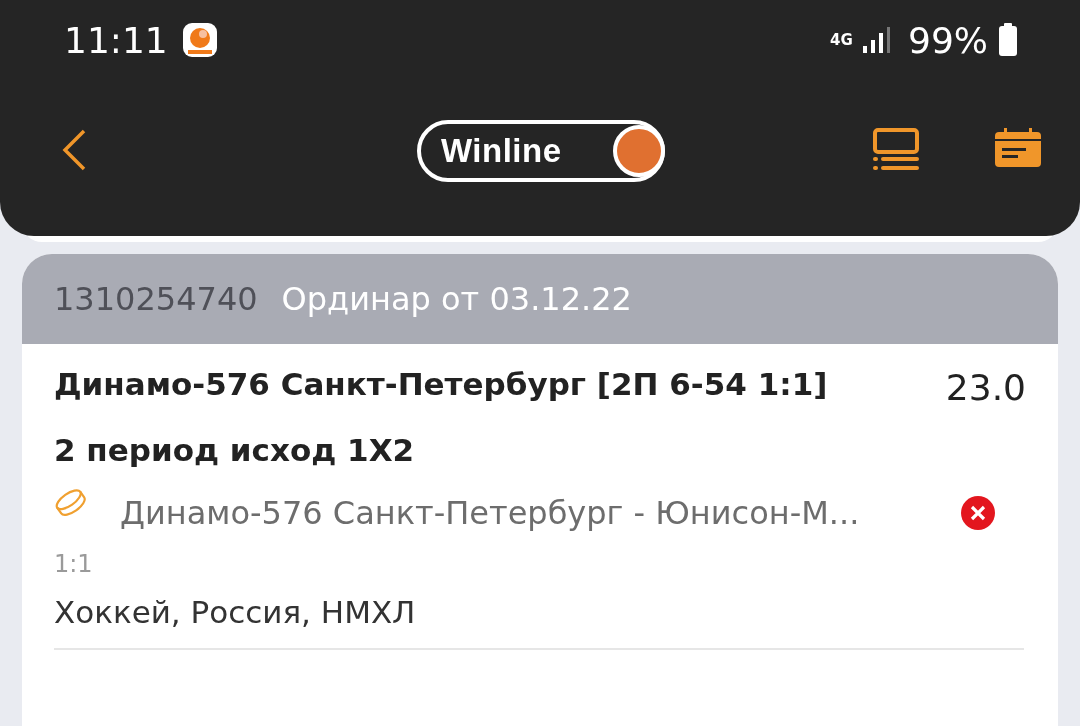 This screenshot has width=1080, height=726. What do you see at coordinates (235, 450) in the screenshot?
I see `market-name: 2 период исход 1X2` at bounding box center [235, 450].